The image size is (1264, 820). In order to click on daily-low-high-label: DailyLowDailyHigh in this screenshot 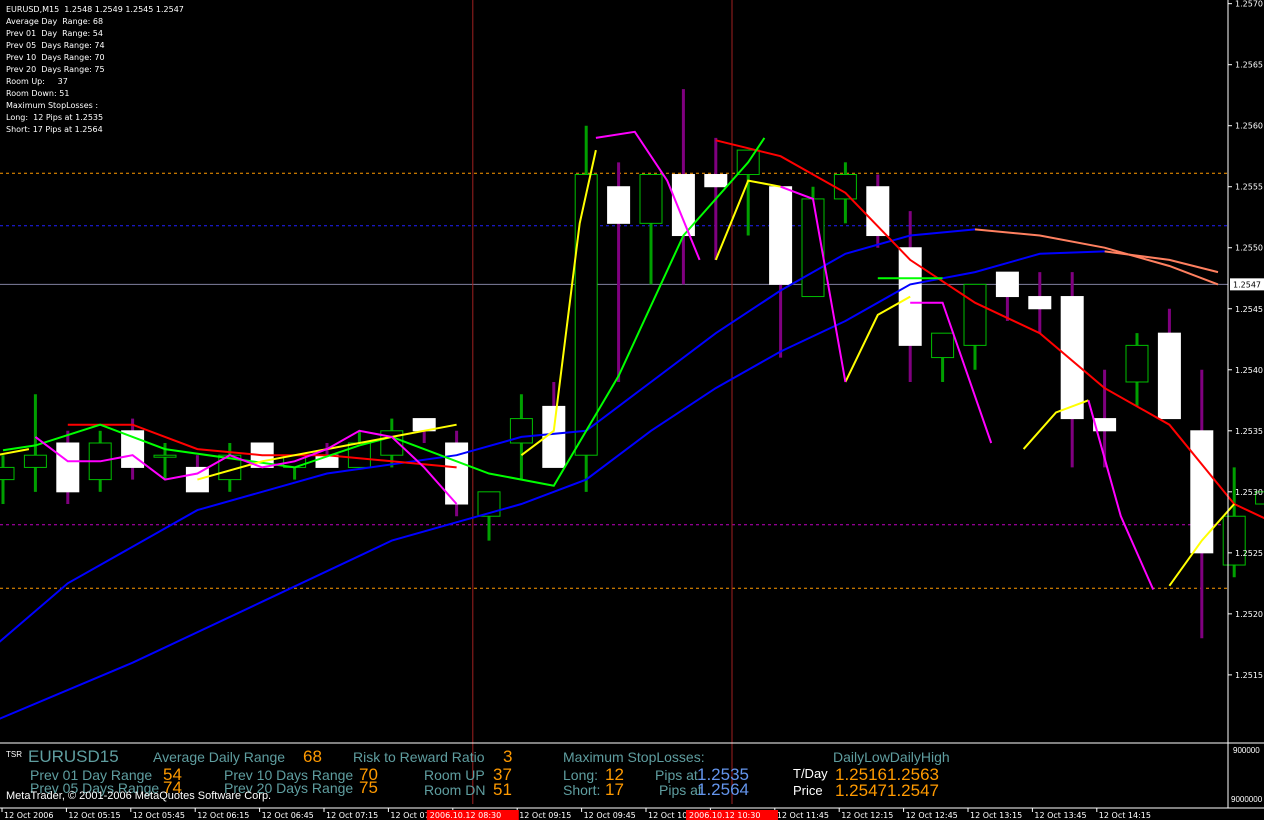, I will do `click(891, 757)`.